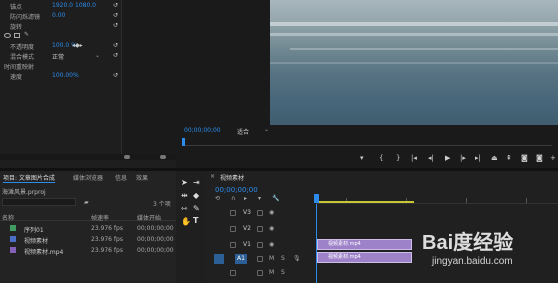 The width and height of the screenshot is (558, 283). Describe the element at coordinates (8, 217) in the screenshot. I see `column-name: 名称` at that location.